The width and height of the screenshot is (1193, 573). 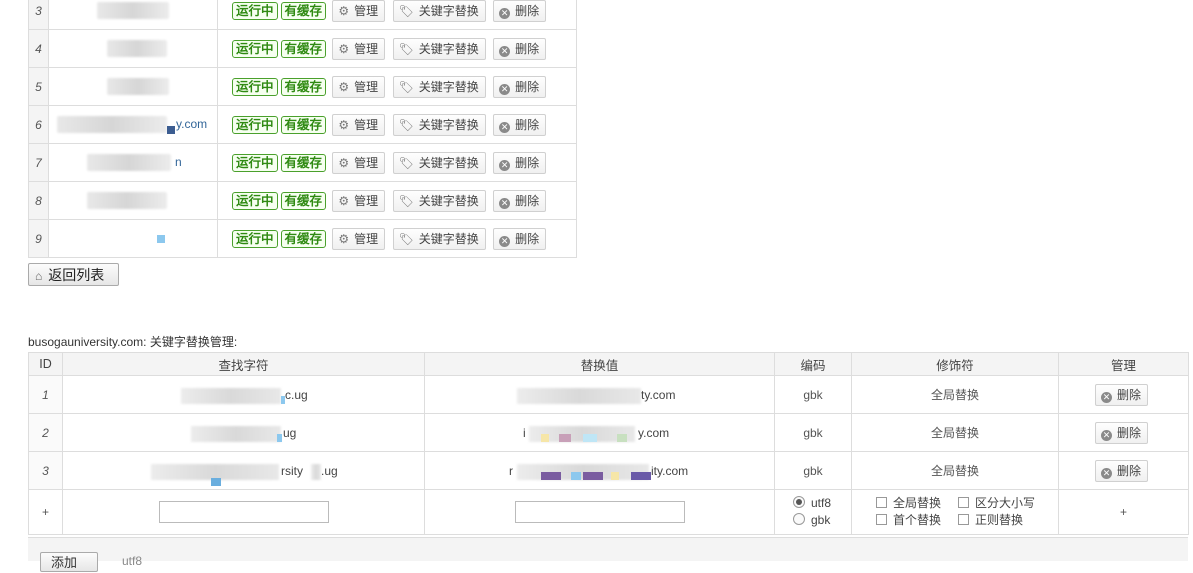 I want to click on table-header-row: ID 查找字符 替换值 编码 修饰符 管理, so click(x=608, y=364).